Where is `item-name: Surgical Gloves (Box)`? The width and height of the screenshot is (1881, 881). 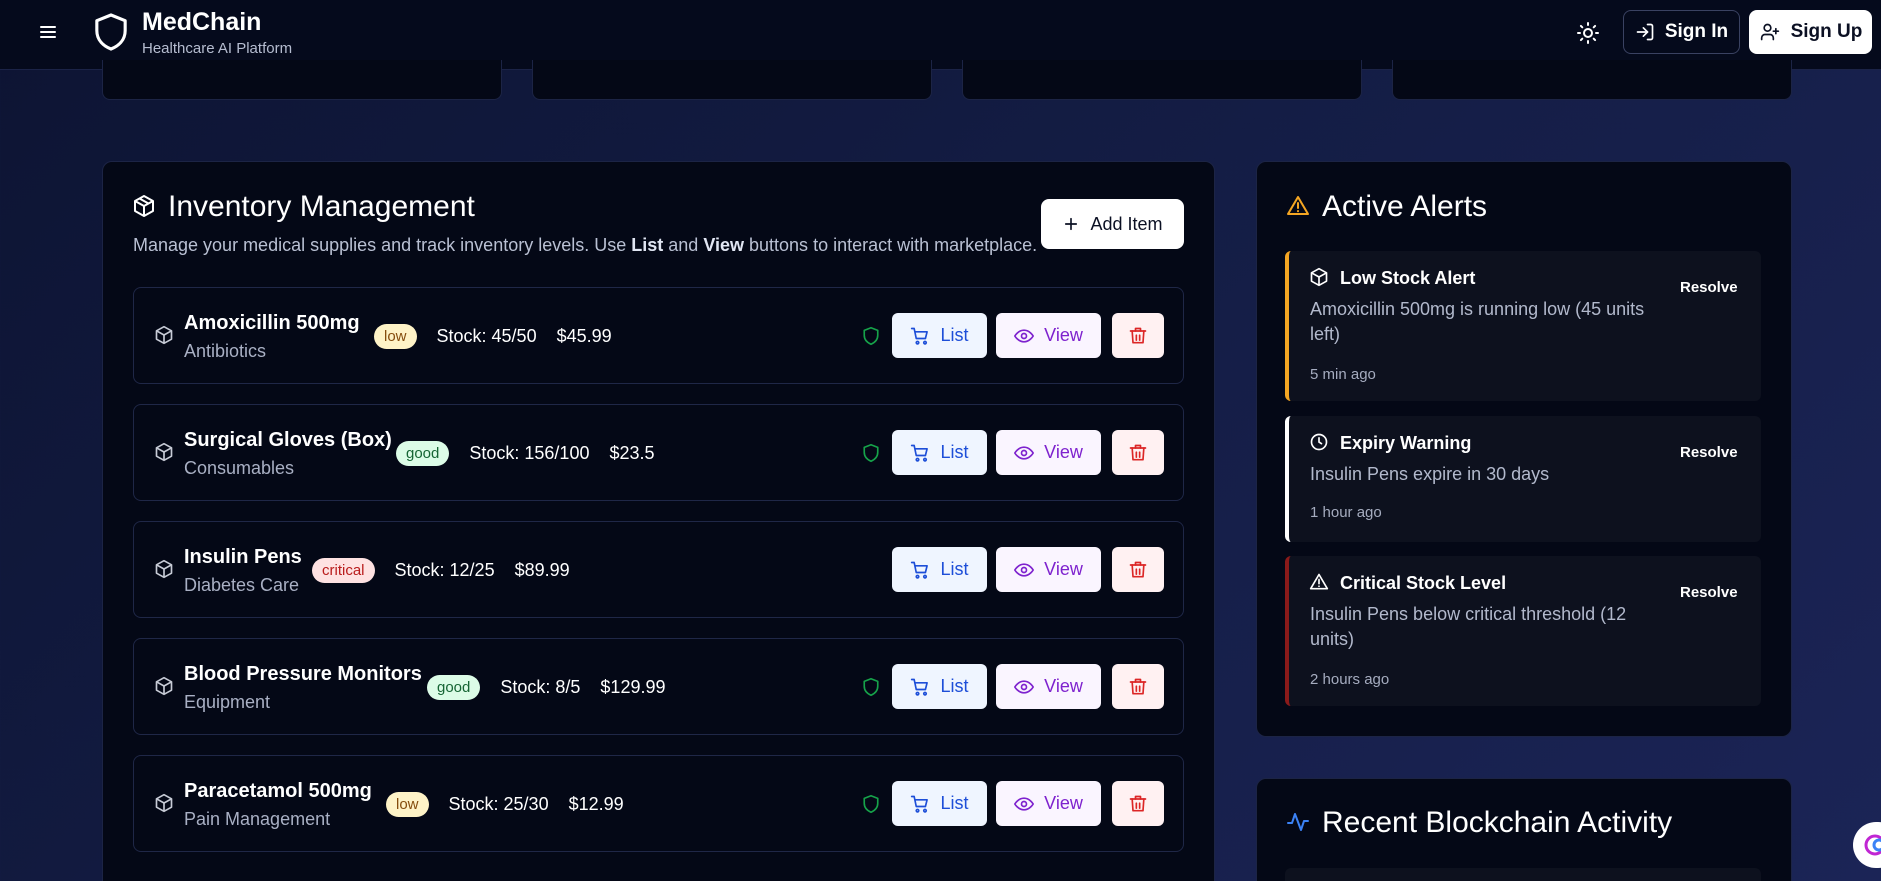
item-name: Surgical Gloves (Box) is located at coordinates (288, 440).